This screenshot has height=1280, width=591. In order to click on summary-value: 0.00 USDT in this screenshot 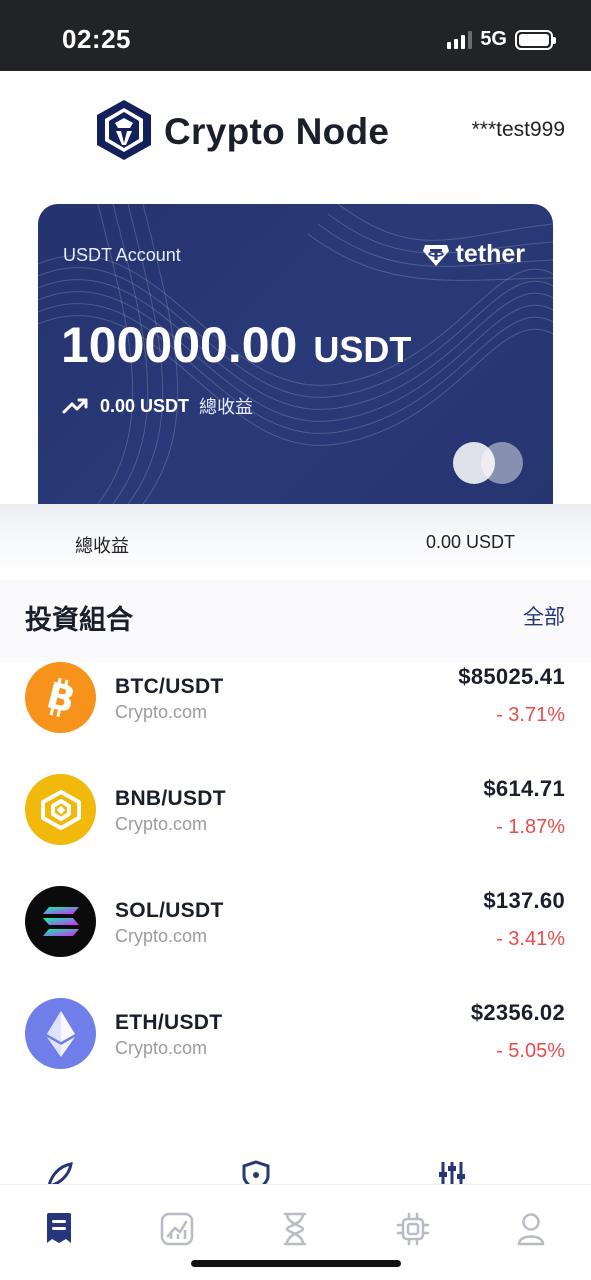, I will do `click(470, 542)`.